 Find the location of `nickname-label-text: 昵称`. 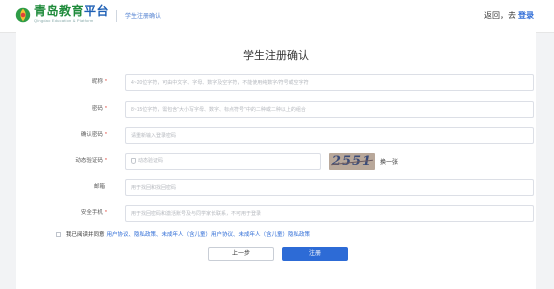

nickname-label-text: 昵称 is located at coordinates (97, 82).